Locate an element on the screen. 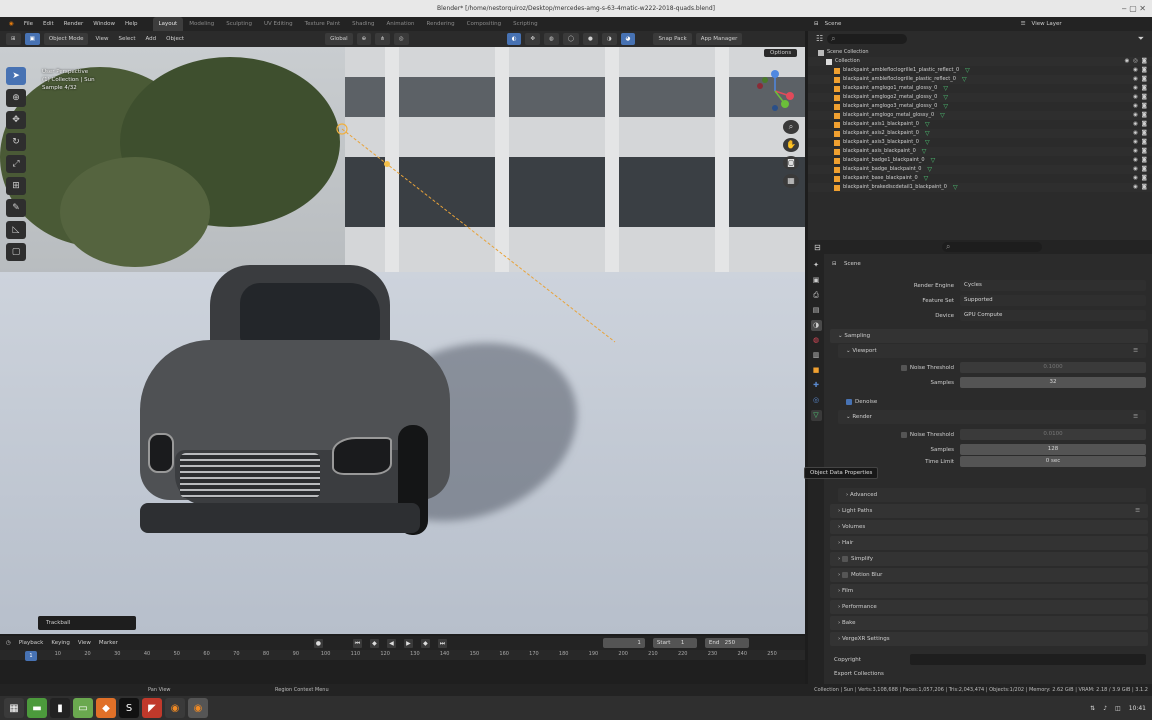 The width and height of the screenshot is (1152, 720). outliner-object-row: blackpaint_amglogo3_metal_glossy_0 ▽ ◉ ◙ is located at coordinates (980, 106).